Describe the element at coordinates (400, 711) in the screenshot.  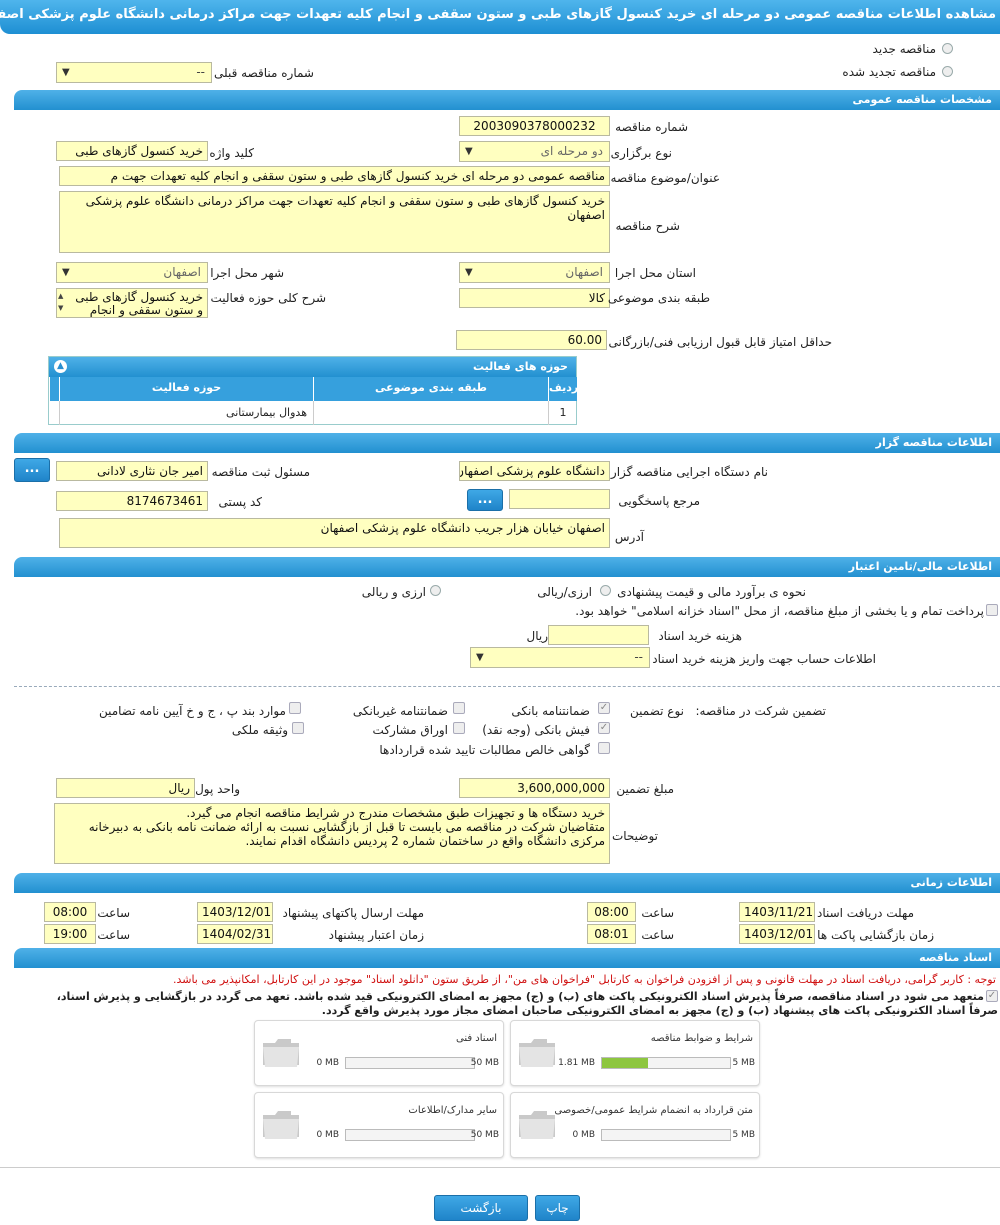
I see `nonbank-guarantee-label: ضمانتنامه غیربانکی` at that location.